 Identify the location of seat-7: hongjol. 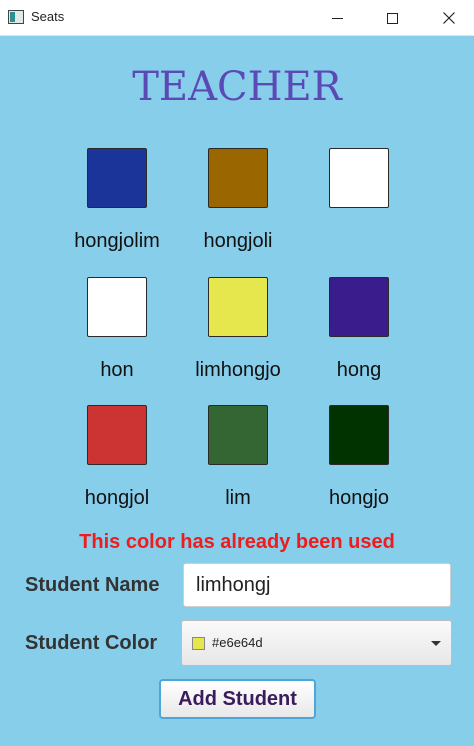
(116, 470).